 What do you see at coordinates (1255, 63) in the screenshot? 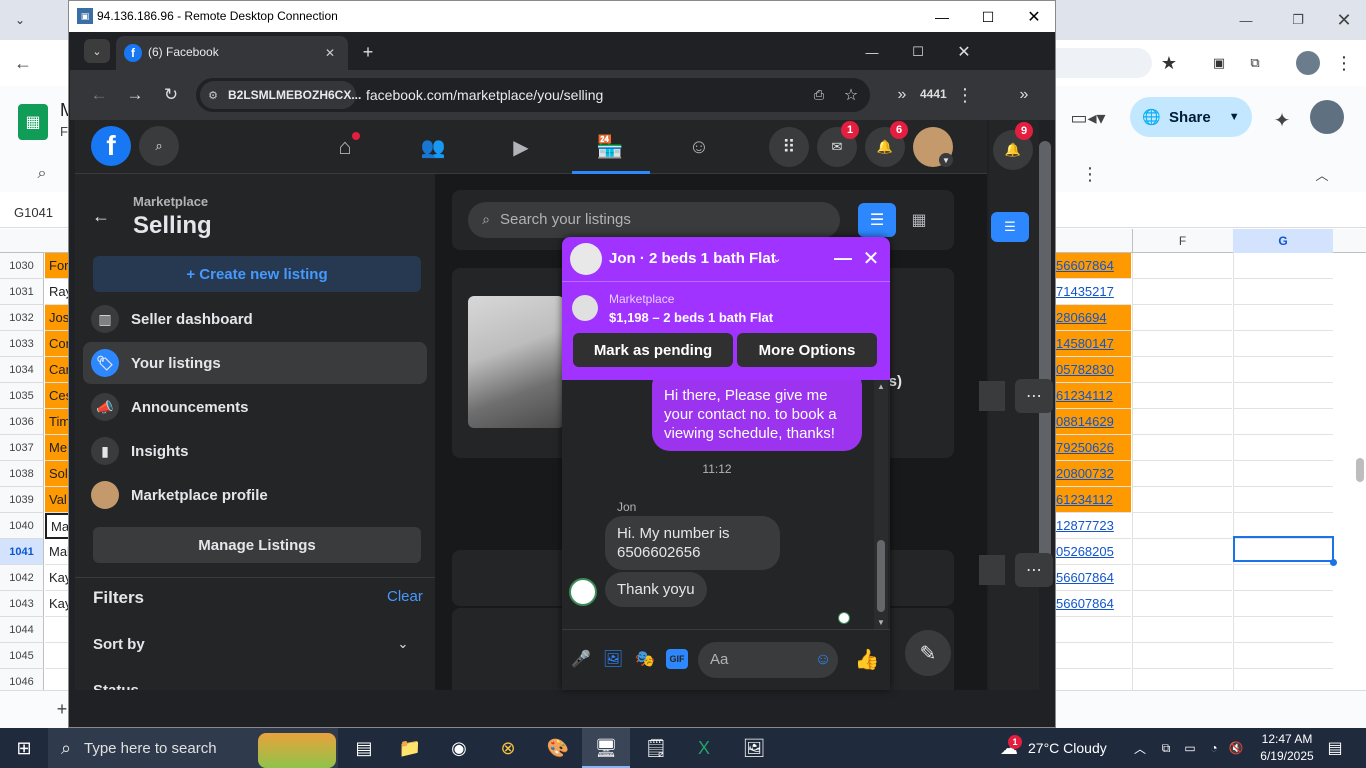
I see `host-extensions-icon: ⧉` at bounding box center [1255, 63].